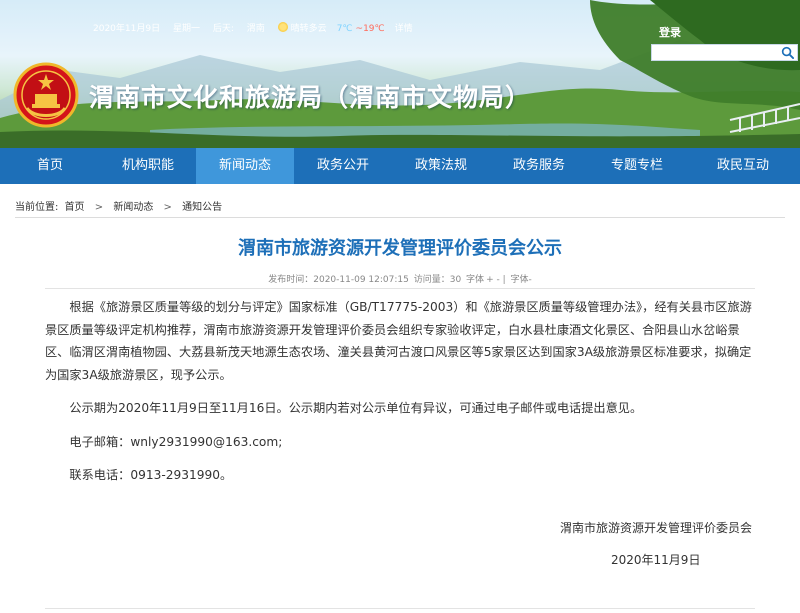 The image size is (800, 613). Describe the element at coordinates (202, 207) in the screenshot. I see `breadcrumb-notices: 通知公告` at that location.